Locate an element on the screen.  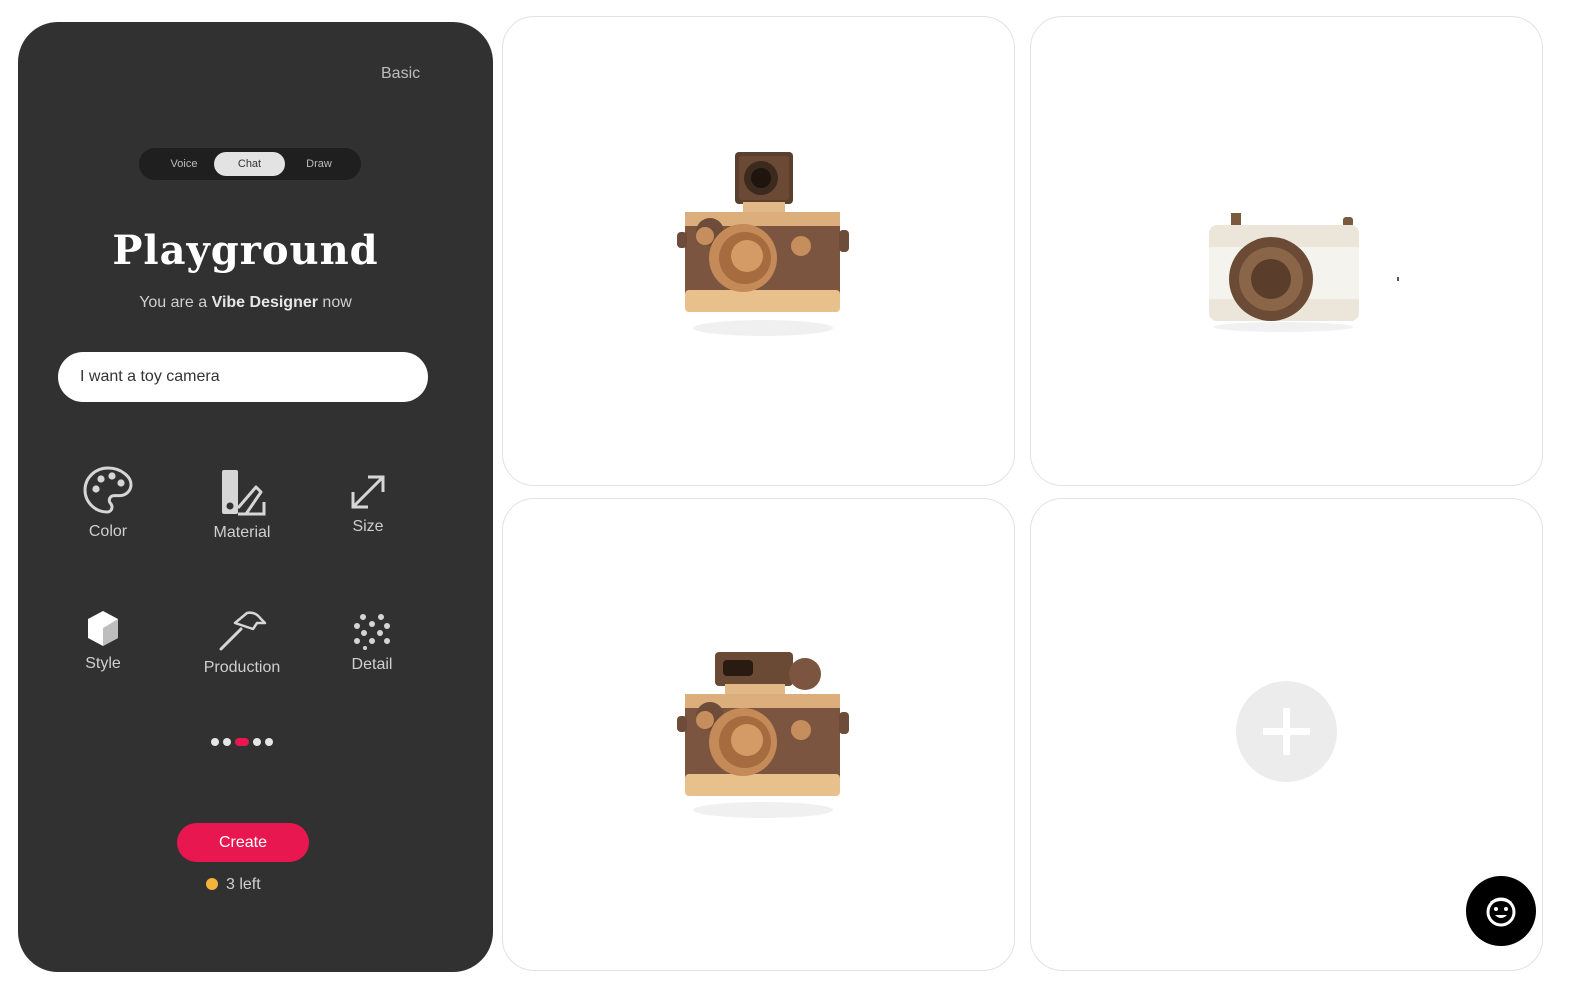
option-color: Color is located at coordinates (108, 503).